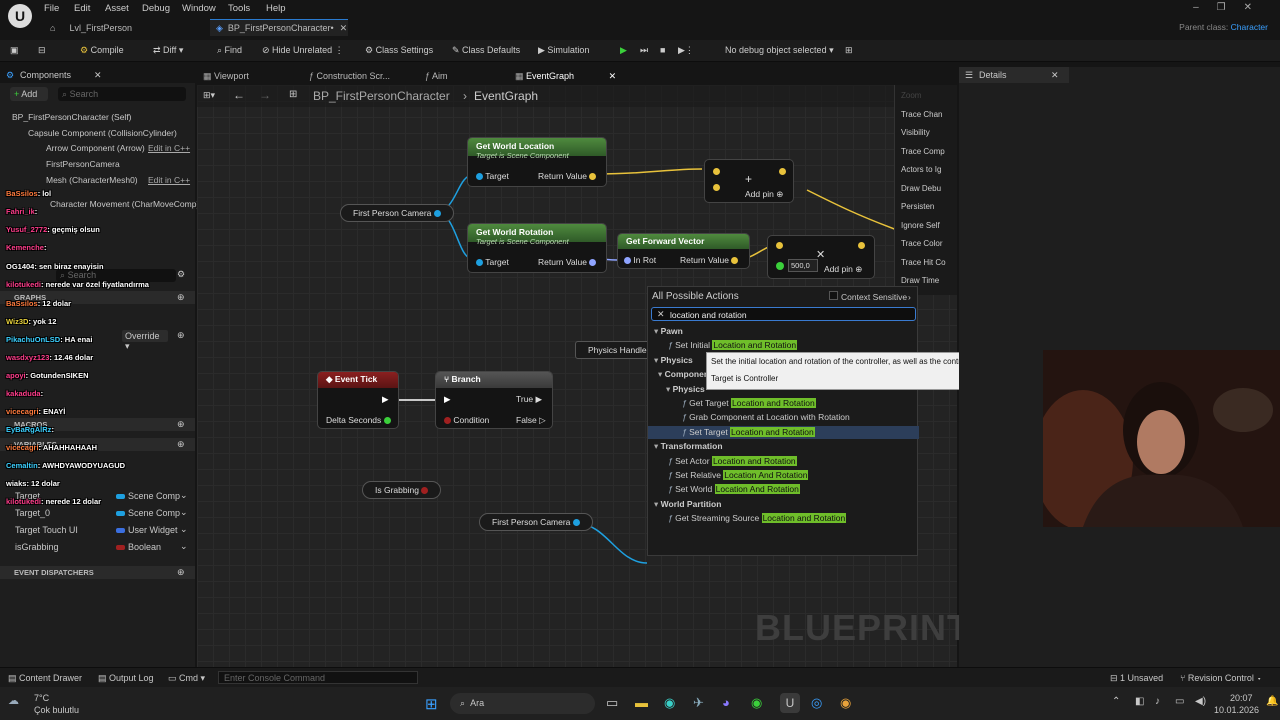 This screenshot has width=1280, height=720. What do you see at coordinates (229, 50) in the screenshot?
I see `find-button: ⌕ Find` at bounding box center [229, 50].